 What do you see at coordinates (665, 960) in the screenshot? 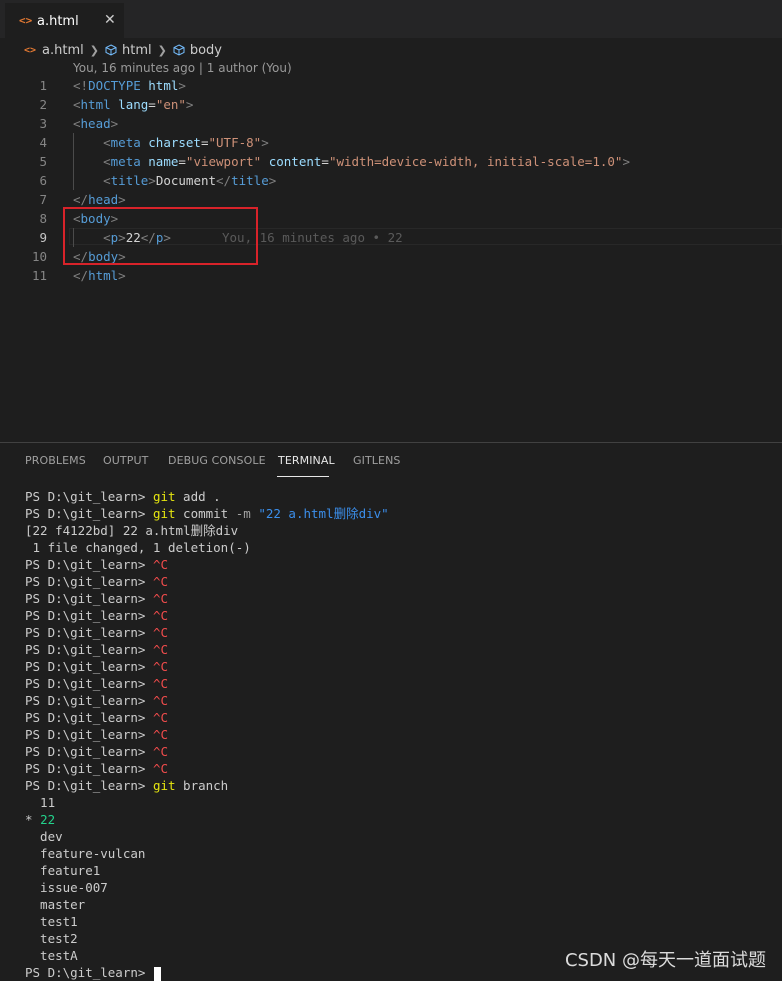
I see `watermark: CSDN @每天一道面试题` at bounding box center [665, 960].